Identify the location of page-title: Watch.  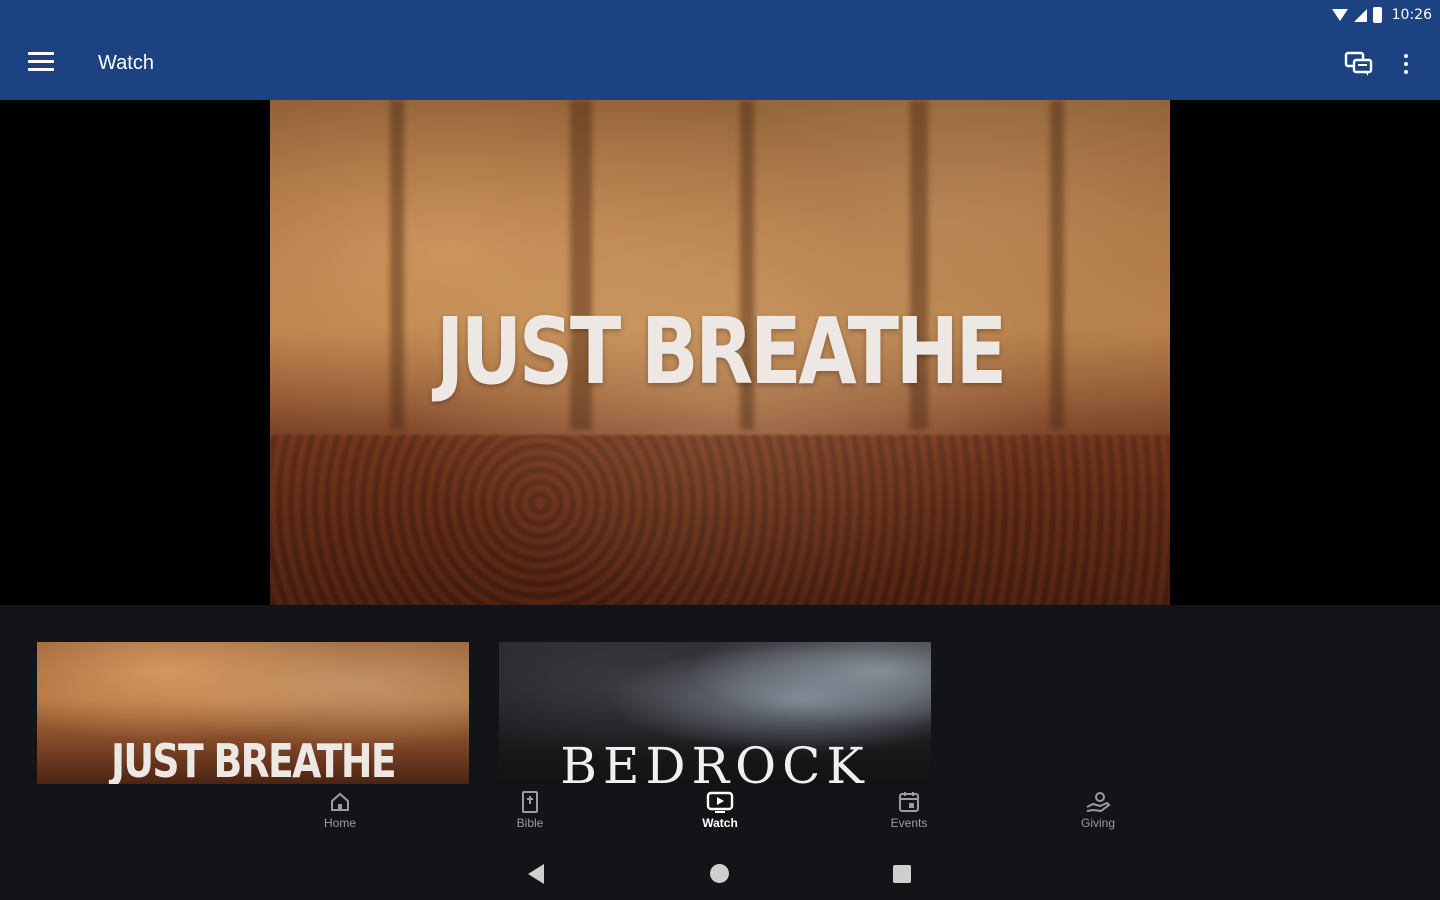
(126, 63).